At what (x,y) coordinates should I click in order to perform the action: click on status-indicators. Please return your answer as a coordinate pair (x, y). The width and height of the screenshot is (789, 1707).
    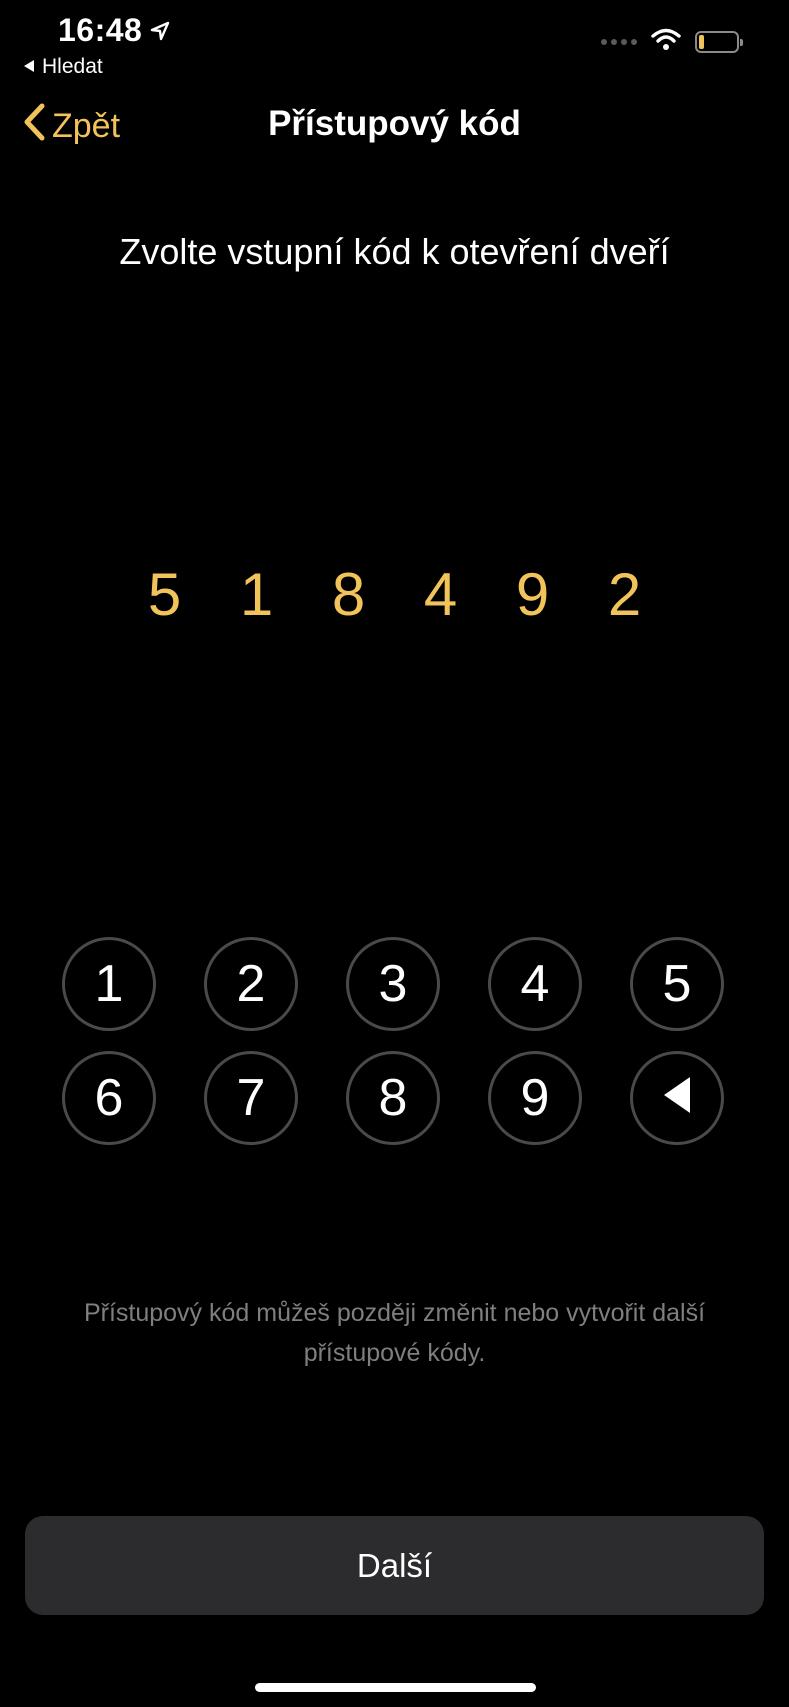
    Looking at the image, I should click on (672, 41).